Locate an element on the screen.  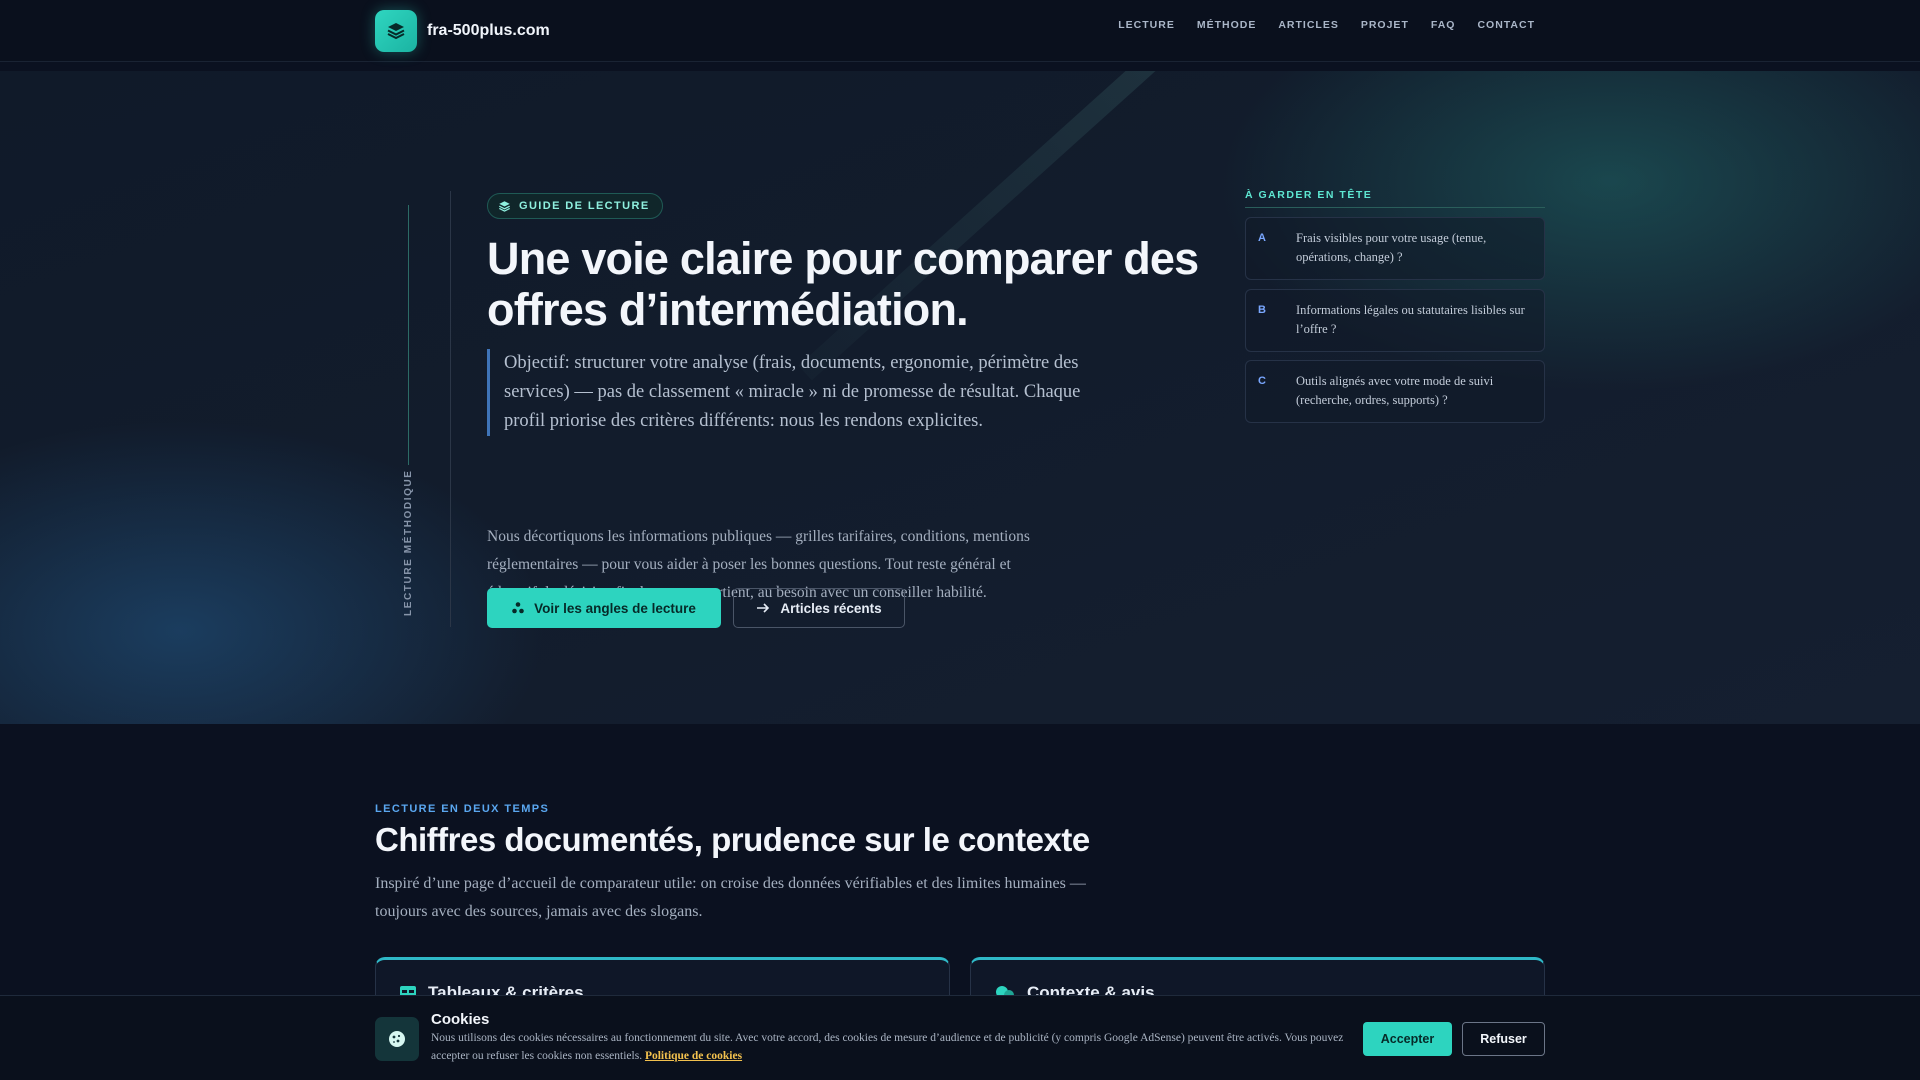
nav-link-methode: MÉTHODE is located at coordinates (1227, 25).